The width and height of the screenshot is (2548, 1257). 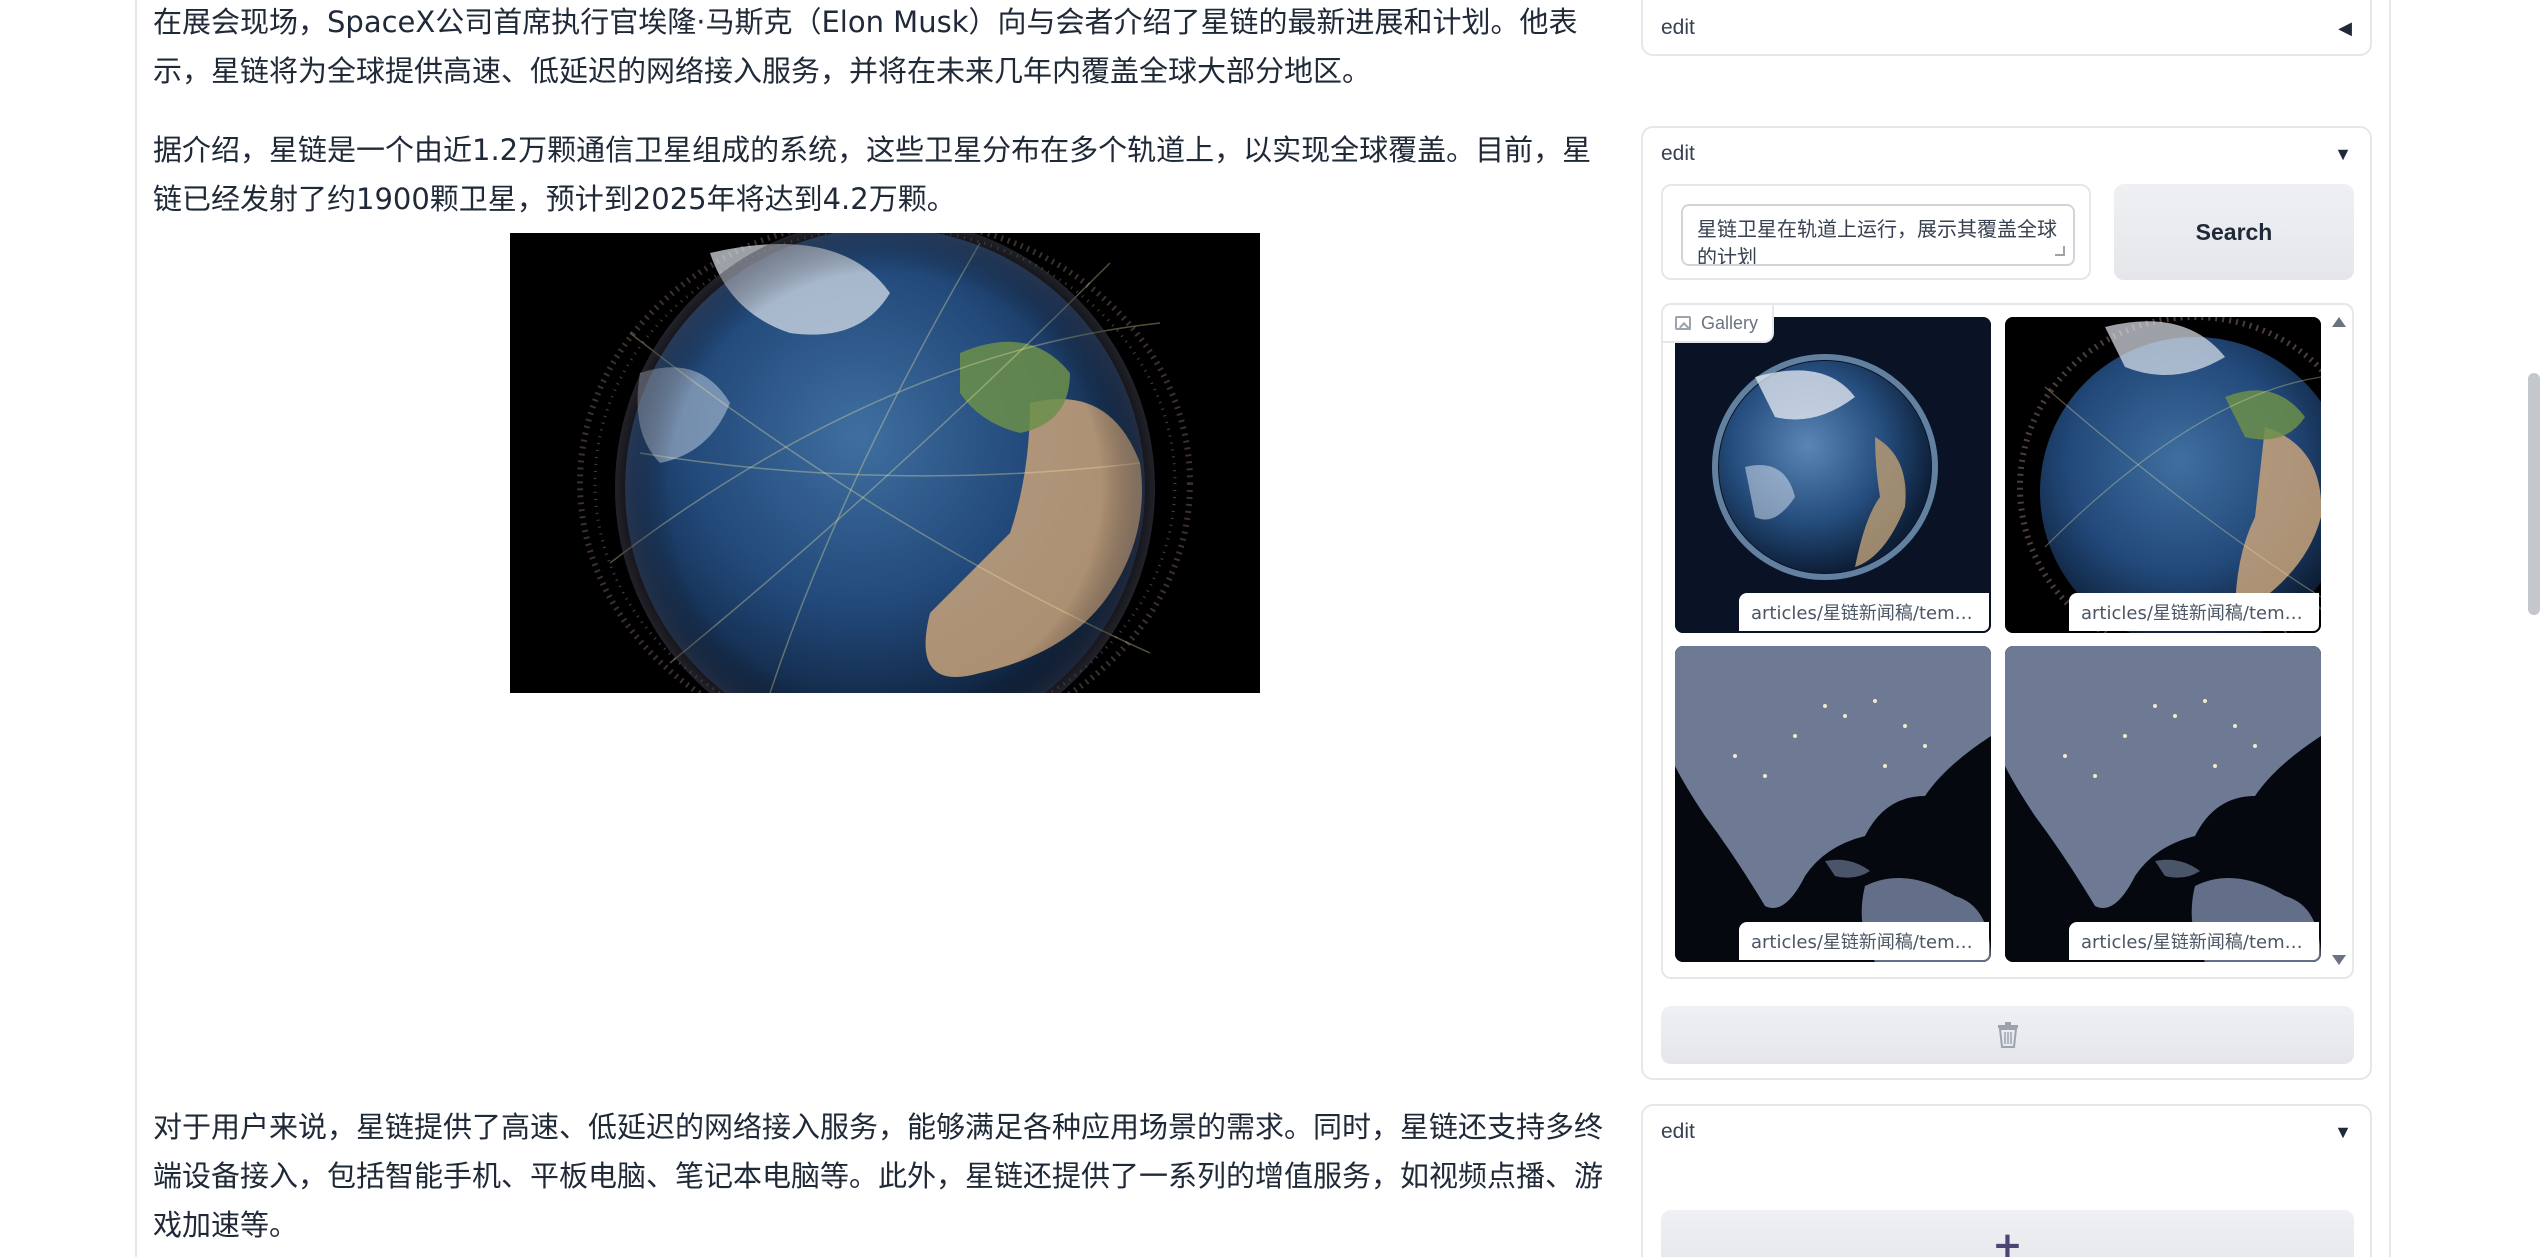 I want to click on add-button: +, so click(x=2007, y=1233).